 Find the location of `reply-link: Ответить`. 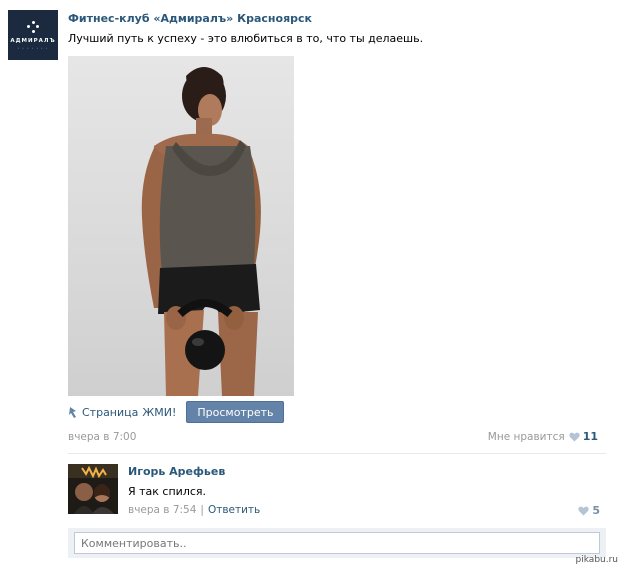

reply-link: Ответить is located at coordinates (234, 510).